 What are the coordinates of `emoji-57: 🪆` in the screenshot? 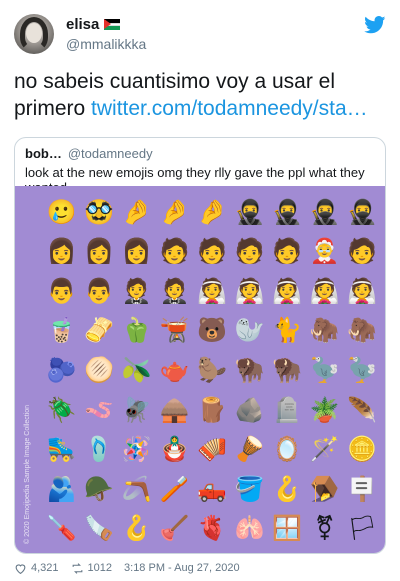 It's located at (174, 449).